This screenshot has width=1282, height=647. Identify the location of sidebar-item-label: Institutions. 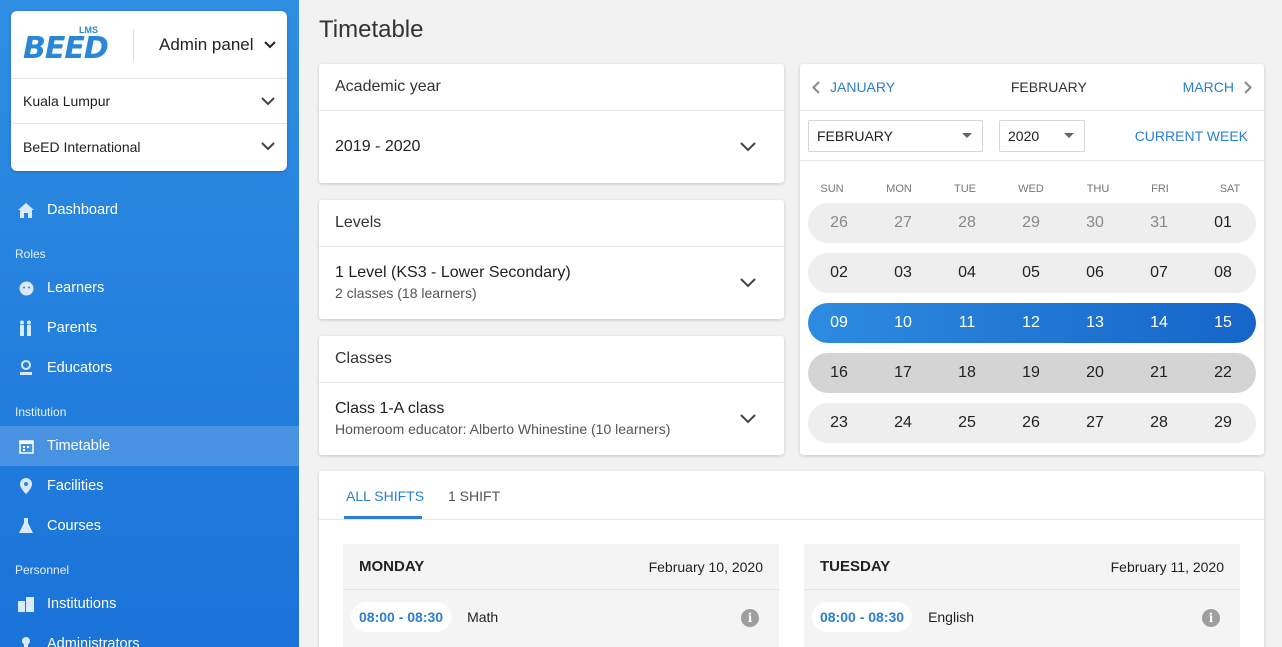
(82, 604).